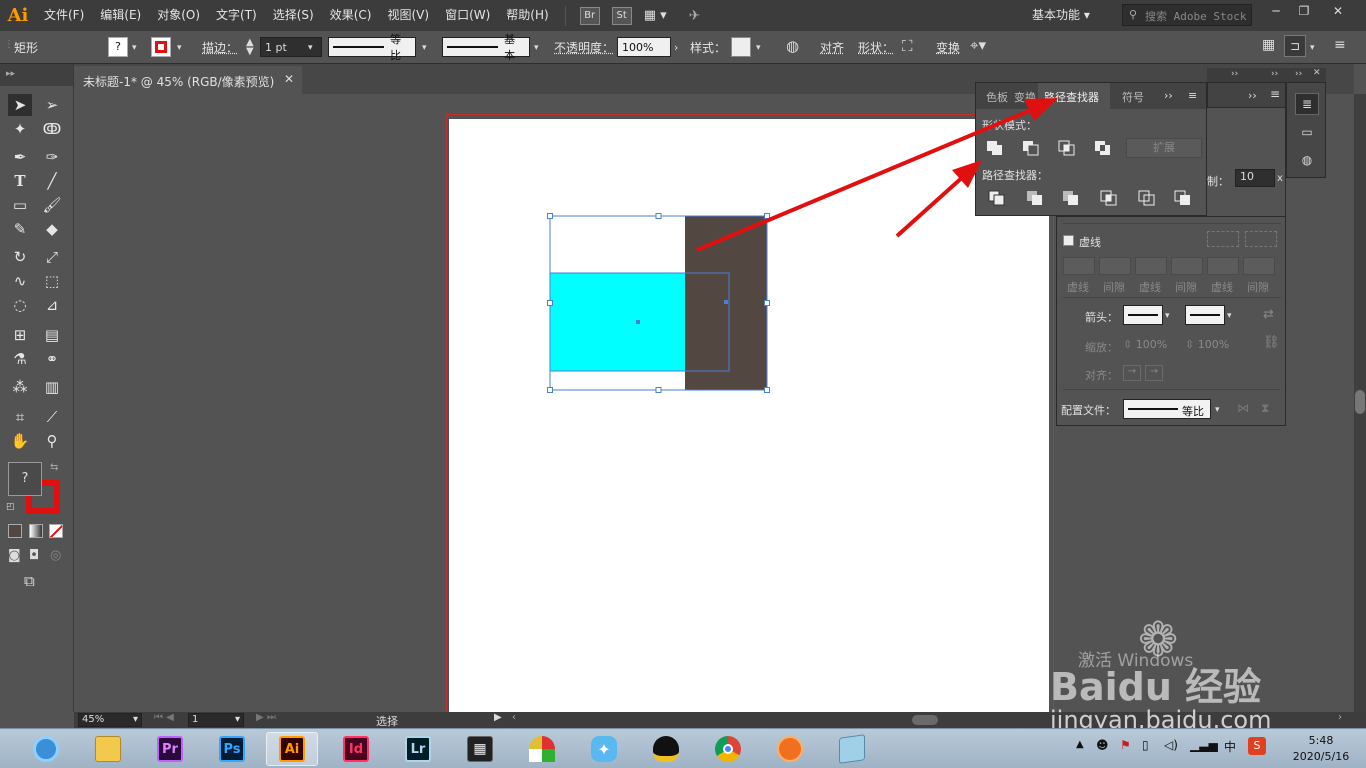 Image resolution: width=1366 pixels, height=768 pixels. Describe the element at coordinates (1243, 408) in the screenshot. I see `flip-along-icon: ⋈` at that location.